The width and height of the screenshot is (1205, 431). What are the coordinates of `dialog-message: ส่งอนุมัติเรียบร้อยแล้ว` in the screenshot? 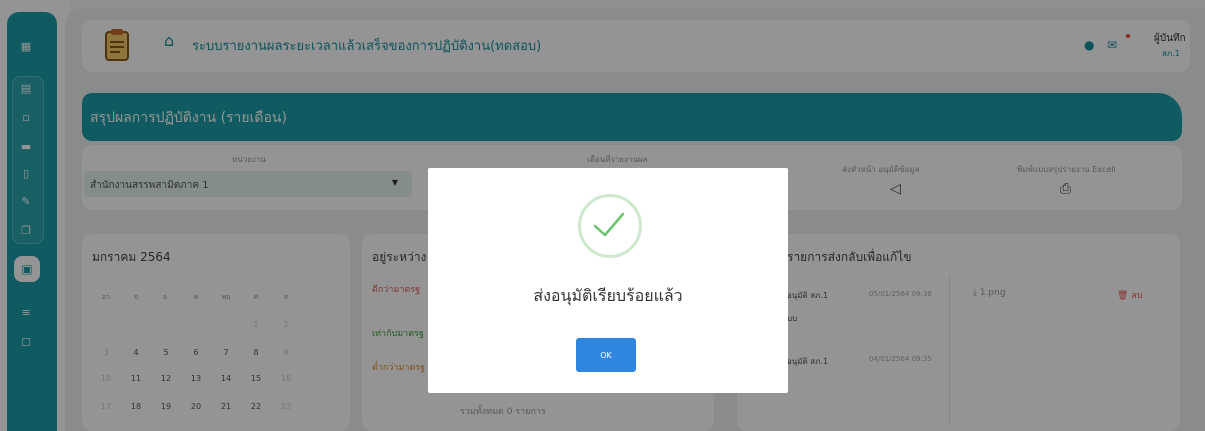 It's located at (608, 295).